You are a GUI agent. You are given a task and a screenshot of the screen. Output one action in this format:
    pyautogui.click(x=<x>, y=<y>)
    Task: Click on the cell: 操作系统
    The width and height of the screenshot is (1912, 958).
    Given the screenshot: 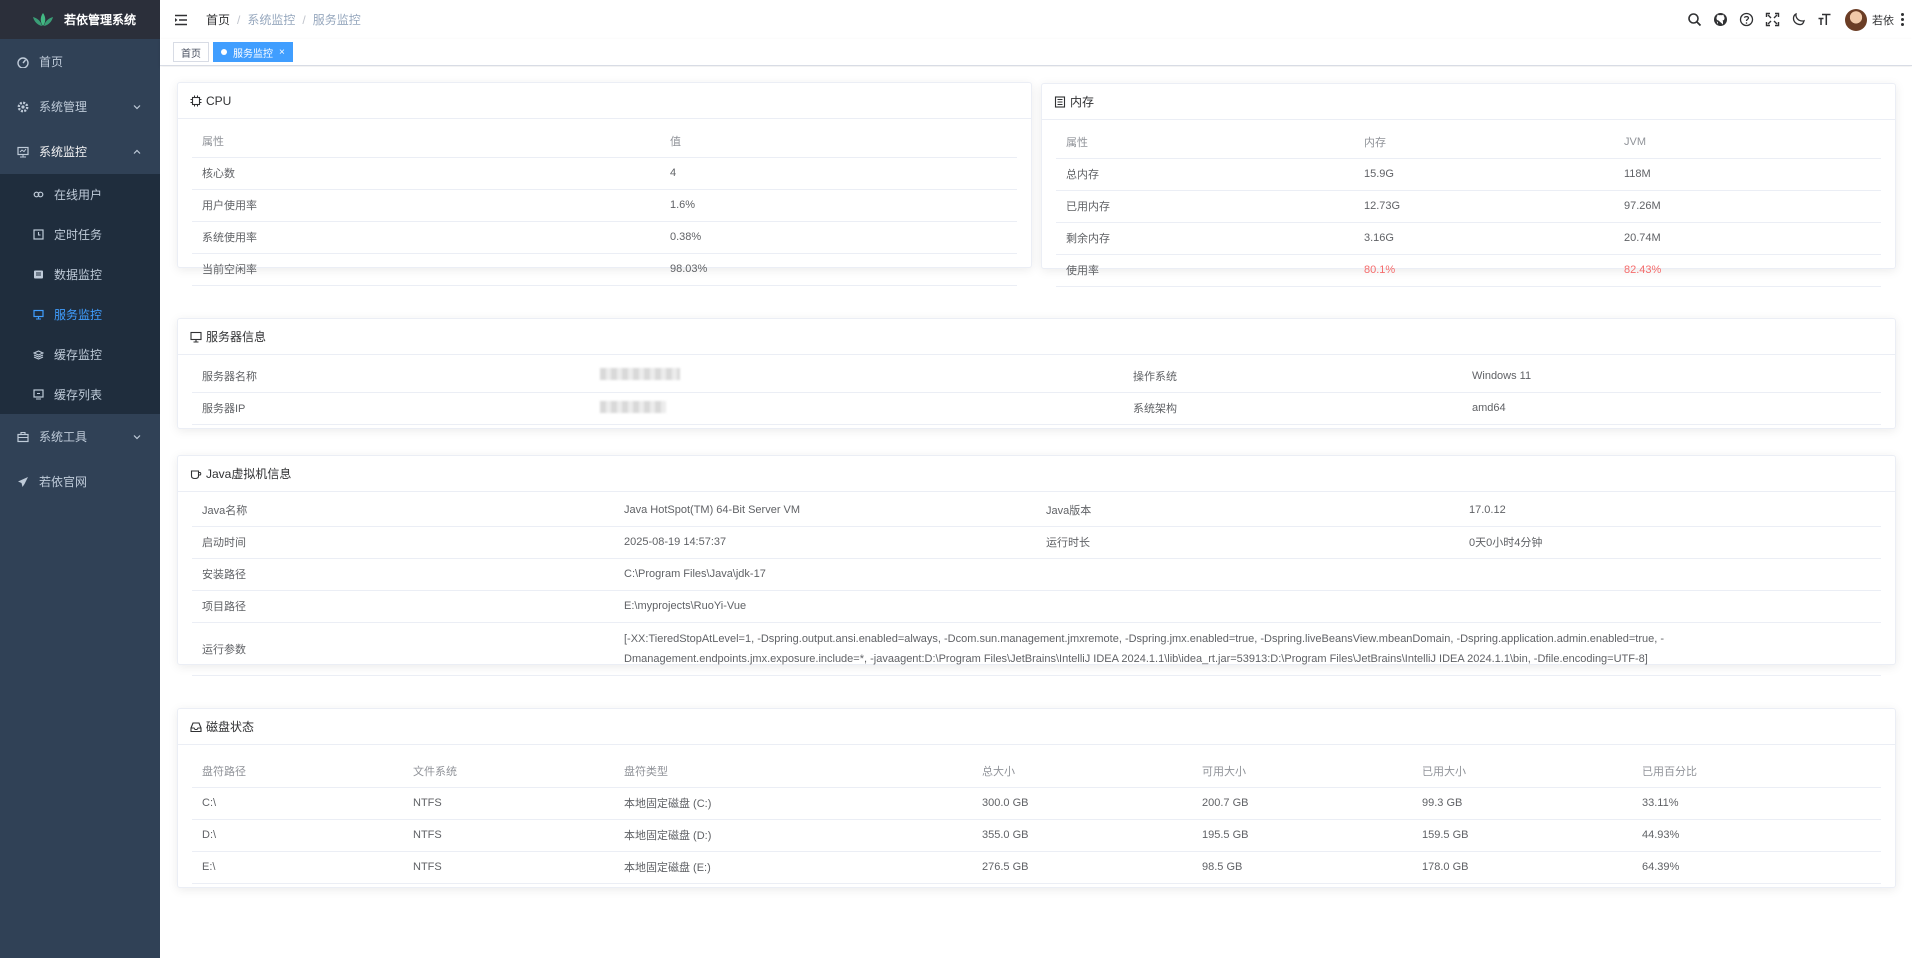 What is the action you would take?
    pyautogui.click(x=1292, y=376)
    